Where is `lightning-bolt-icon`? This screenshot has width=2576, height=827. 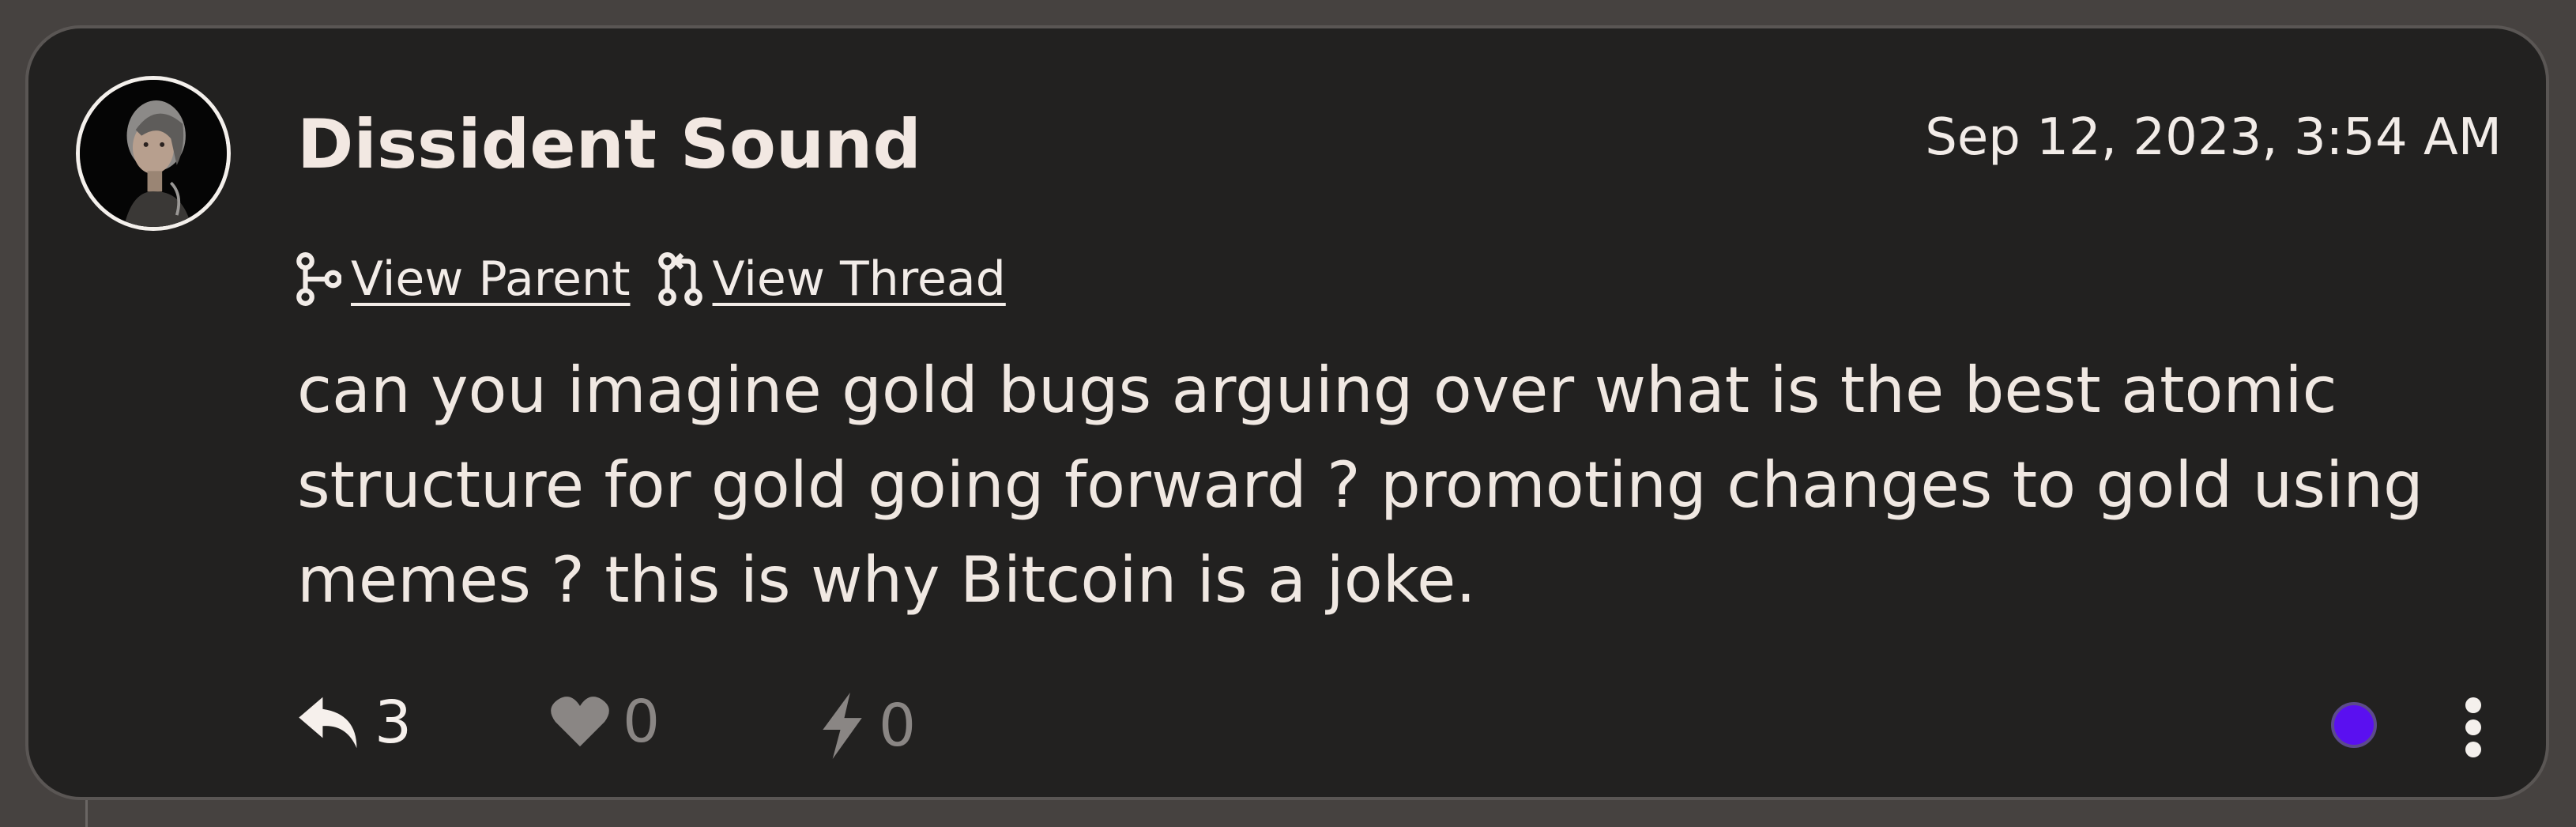 lightning-bolt-icon is located at coordinates (842, 726).